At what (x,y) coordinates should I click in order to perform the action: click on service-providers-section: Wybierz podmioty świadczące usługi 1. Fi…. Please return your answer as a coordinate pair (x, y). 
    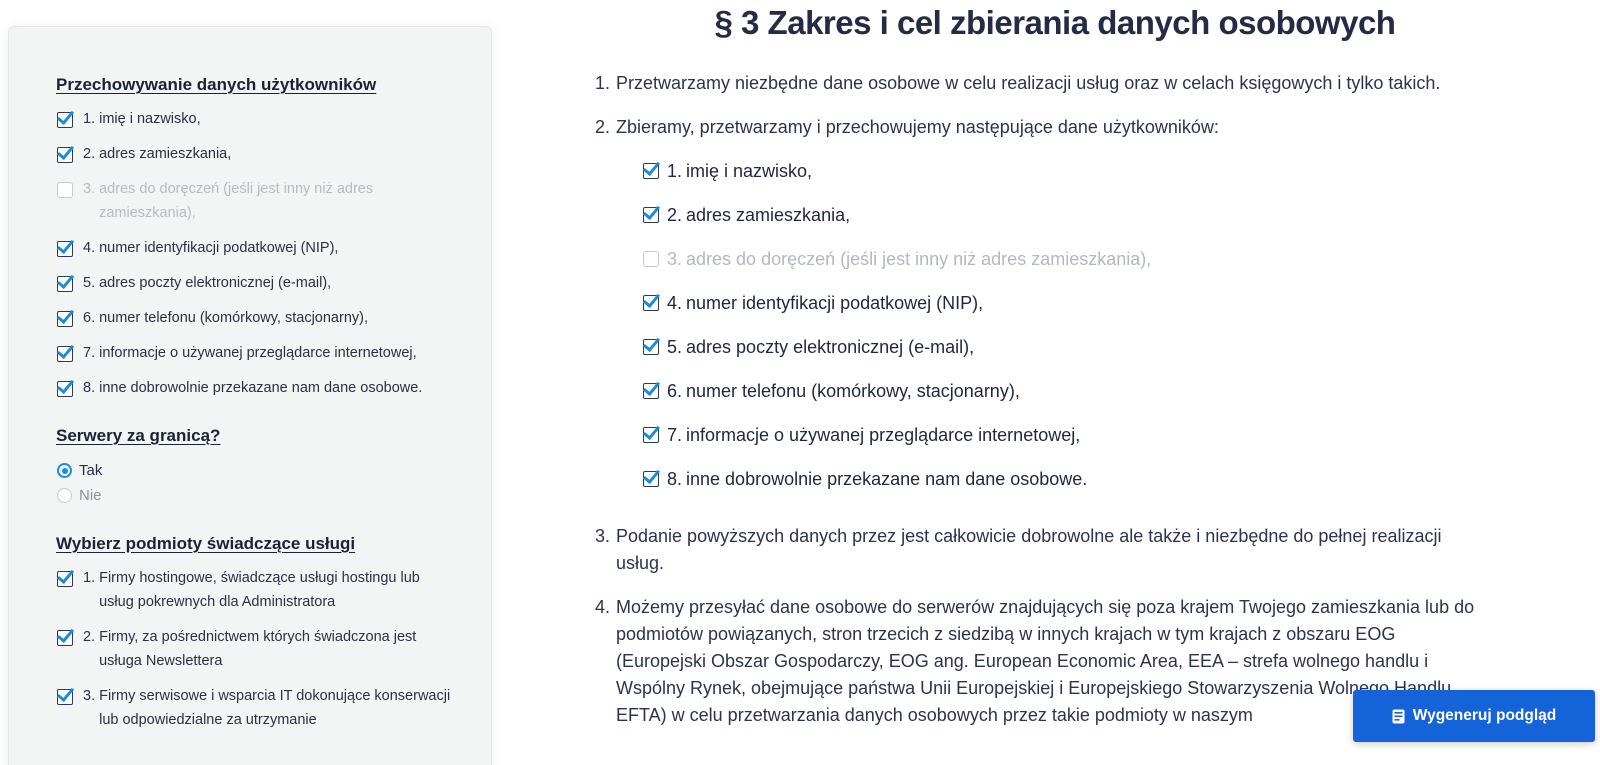
    Looking at the image, I should click on (273, 633).